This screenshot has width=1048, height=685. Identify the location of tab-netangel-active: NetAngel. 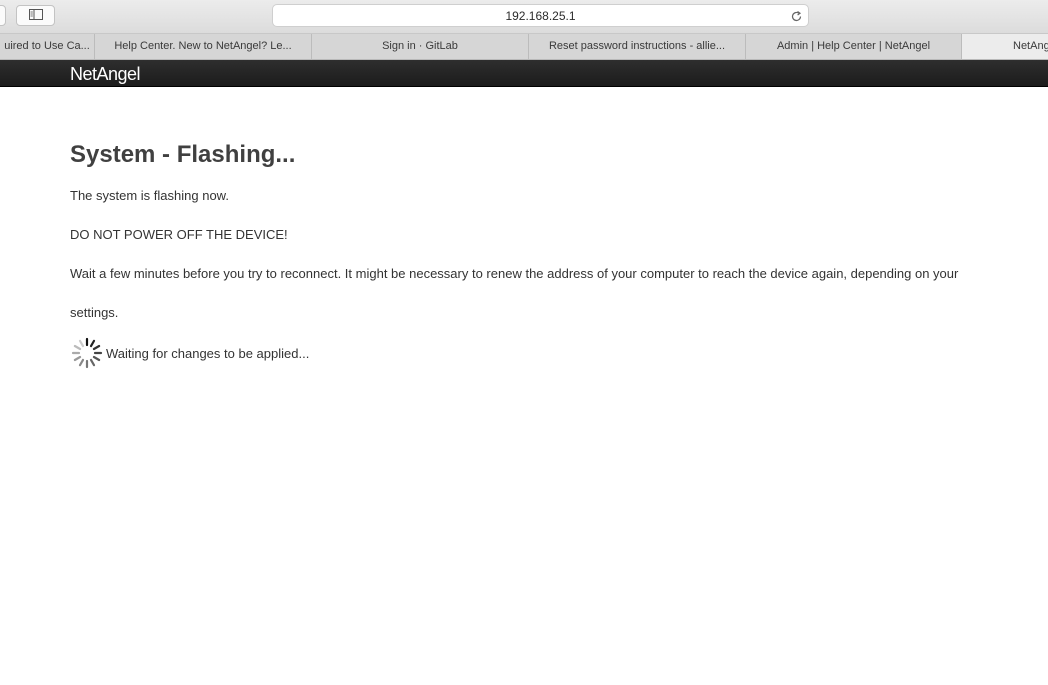
(1005, 46).